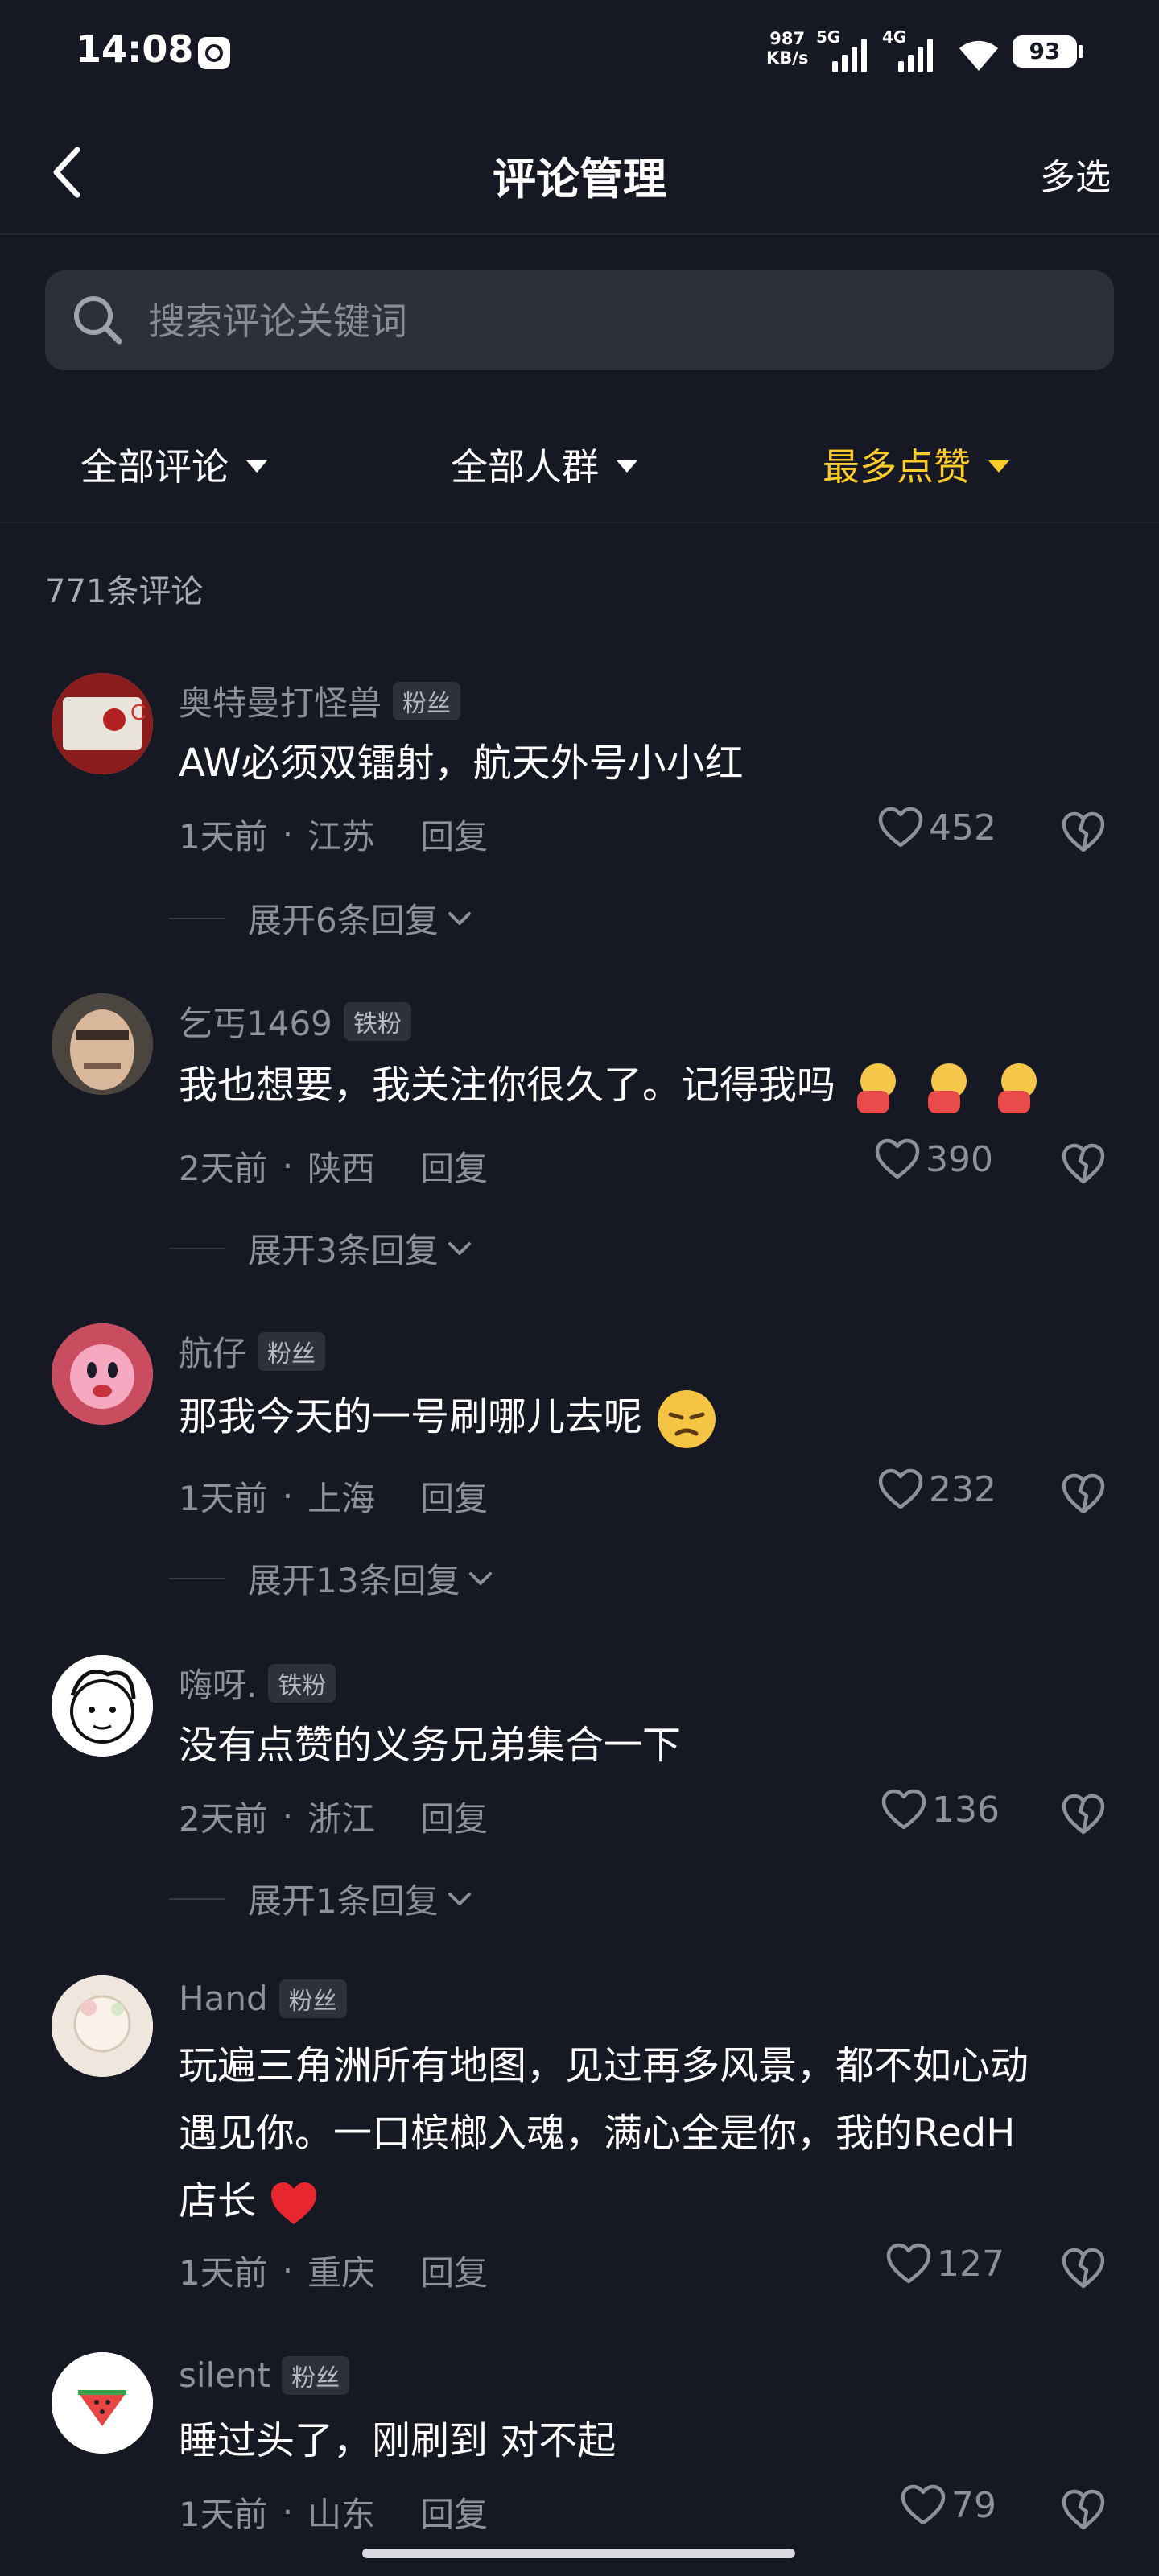 The image size is (1159, 2576). Describe the element at coordinates (944, 2264) in the screenshot. I see `like-button: 127` at that location.